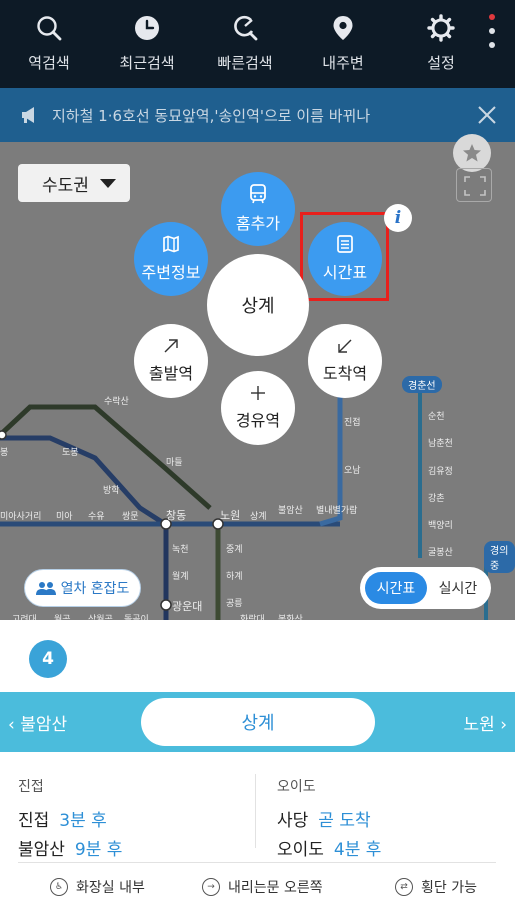 This screenshot has height=907, width=515. What do you see at coordinates (65, 185) in the screenshot?
I see `region-select-value: 수도권` at bounding box center [65, 185].